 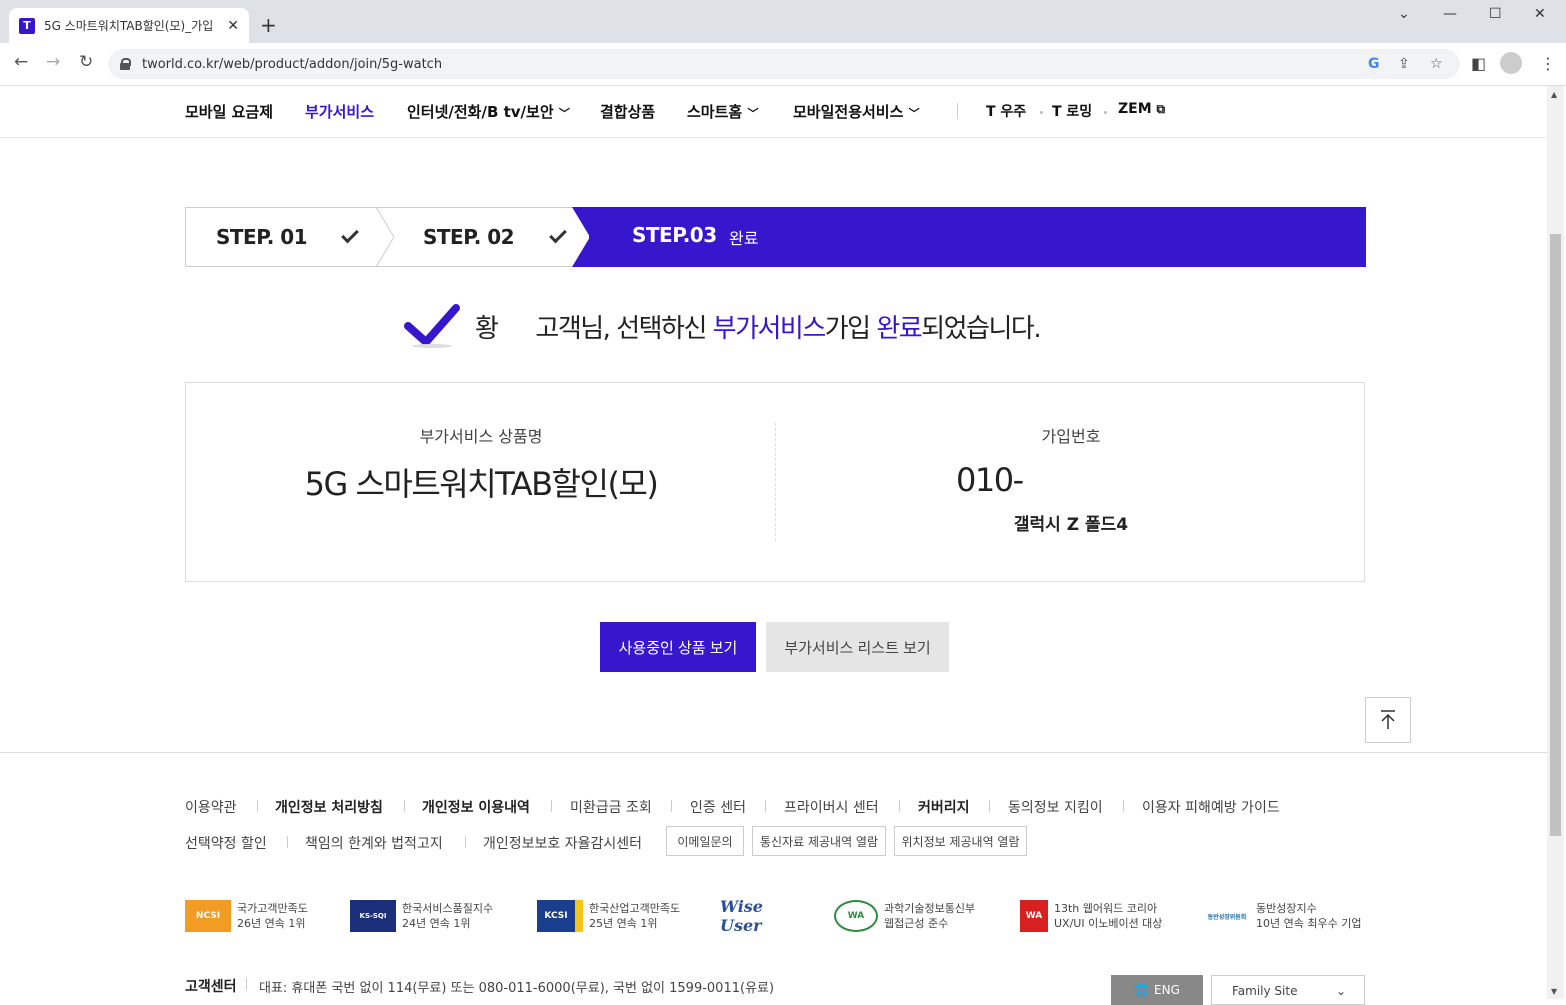 What do you see at coordinates (1108, 923) in the screenshot?
I see `award-line2: UX/UI 이노베이션 대상` at bounding box center [1108, 923].